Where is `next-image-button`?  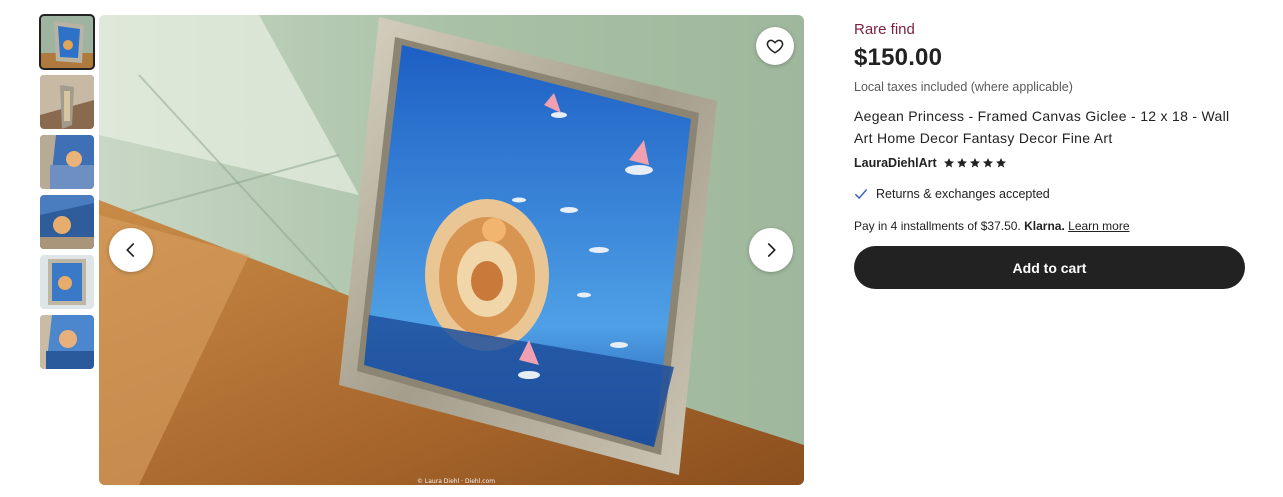
next-image-button is located at coordinates (771, 250).